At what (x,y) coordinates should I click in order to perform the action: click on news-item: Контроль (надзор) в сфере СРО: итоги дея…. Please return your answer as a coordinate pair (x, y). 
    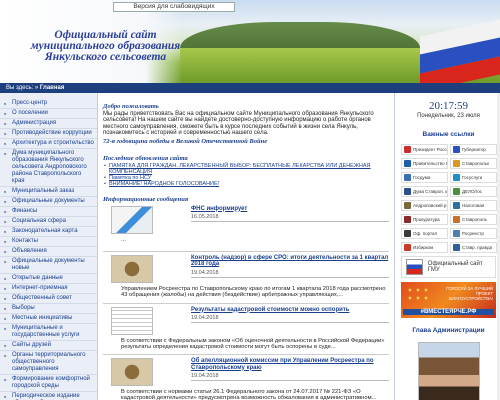
    Looking at the image, I should click on (246, 278).